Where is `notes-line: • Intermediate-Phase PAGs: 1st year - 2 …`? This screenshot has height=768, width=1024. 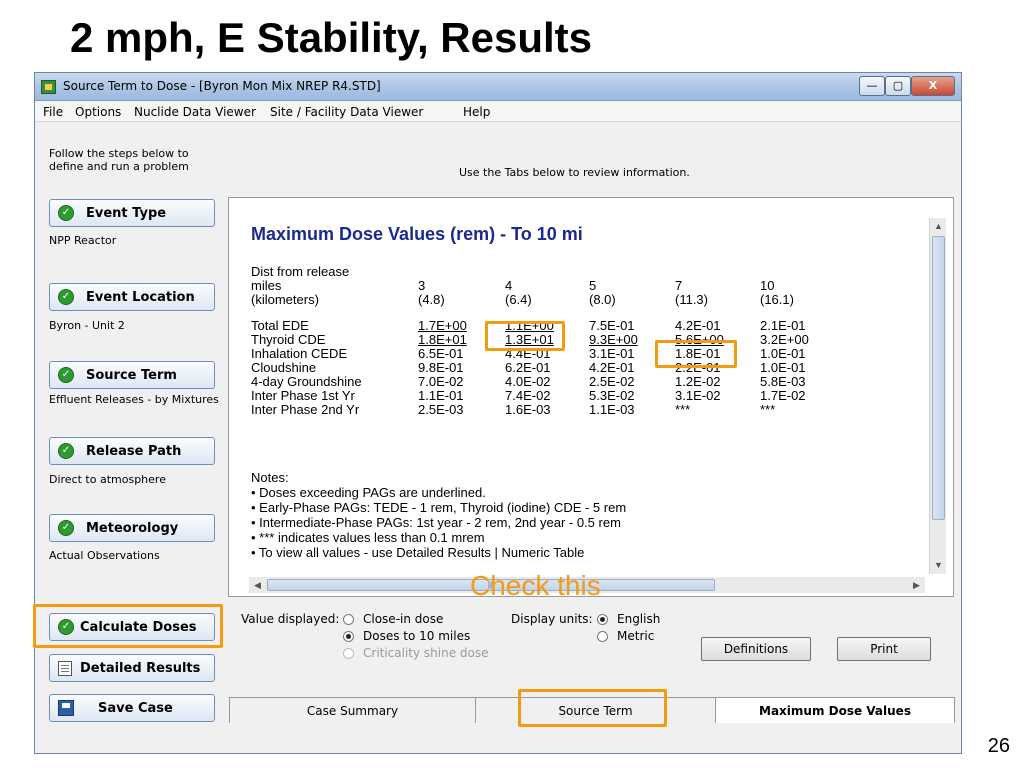
notes-line: • Intermediate-Phase PAGs: 1st year - 2 … is located at coordinates (436, 522).